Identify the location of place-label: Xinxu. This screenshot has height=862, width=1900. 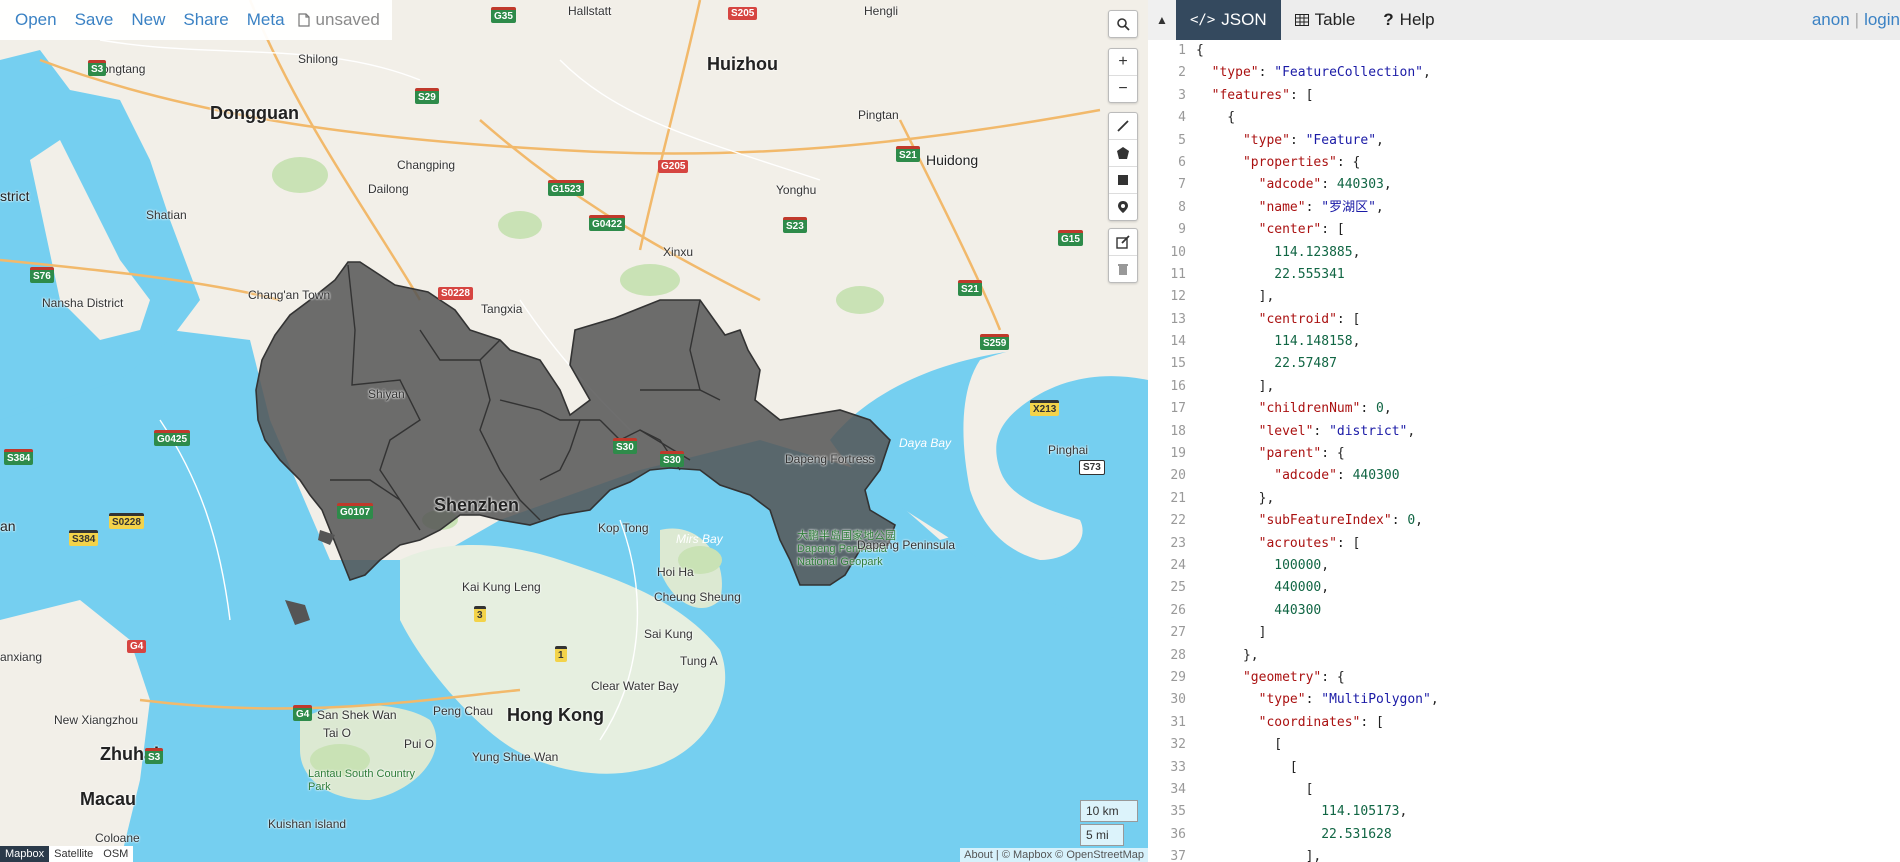
(678, 252).